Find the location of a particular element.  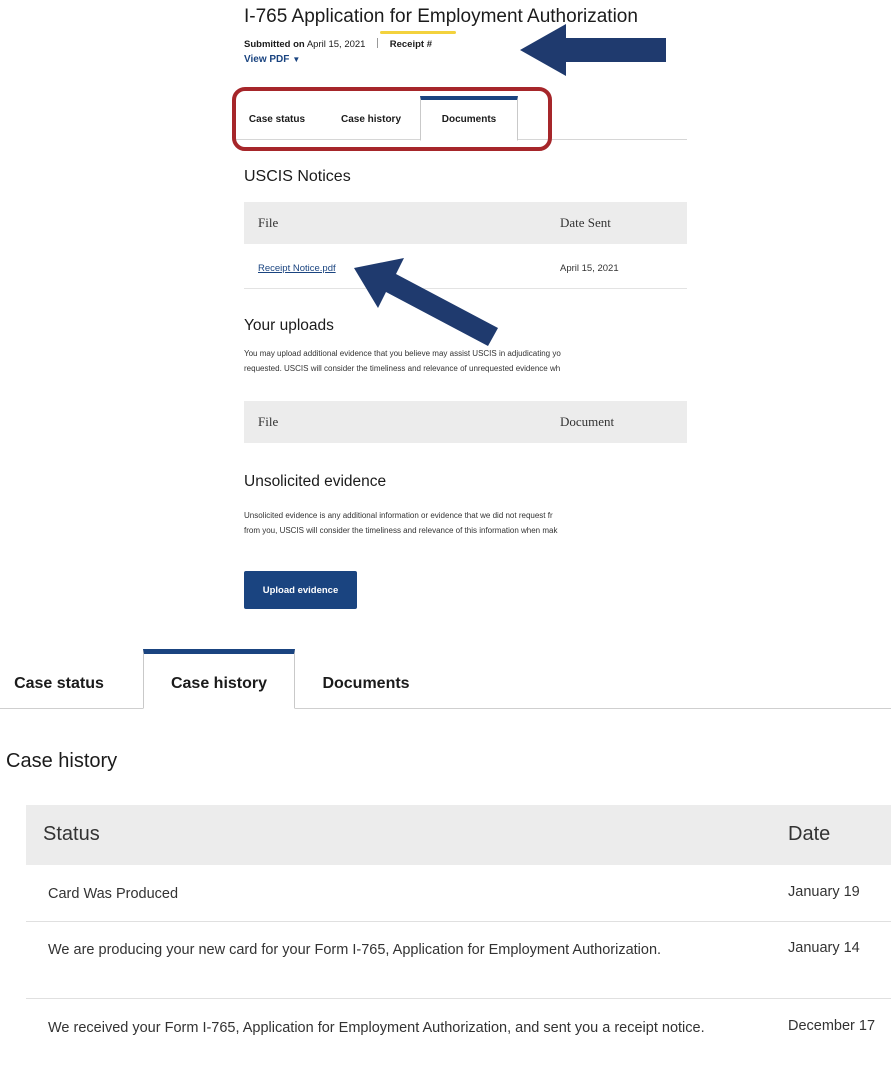

notices-col-date: Date Sent is located at coordinates (585, 222).